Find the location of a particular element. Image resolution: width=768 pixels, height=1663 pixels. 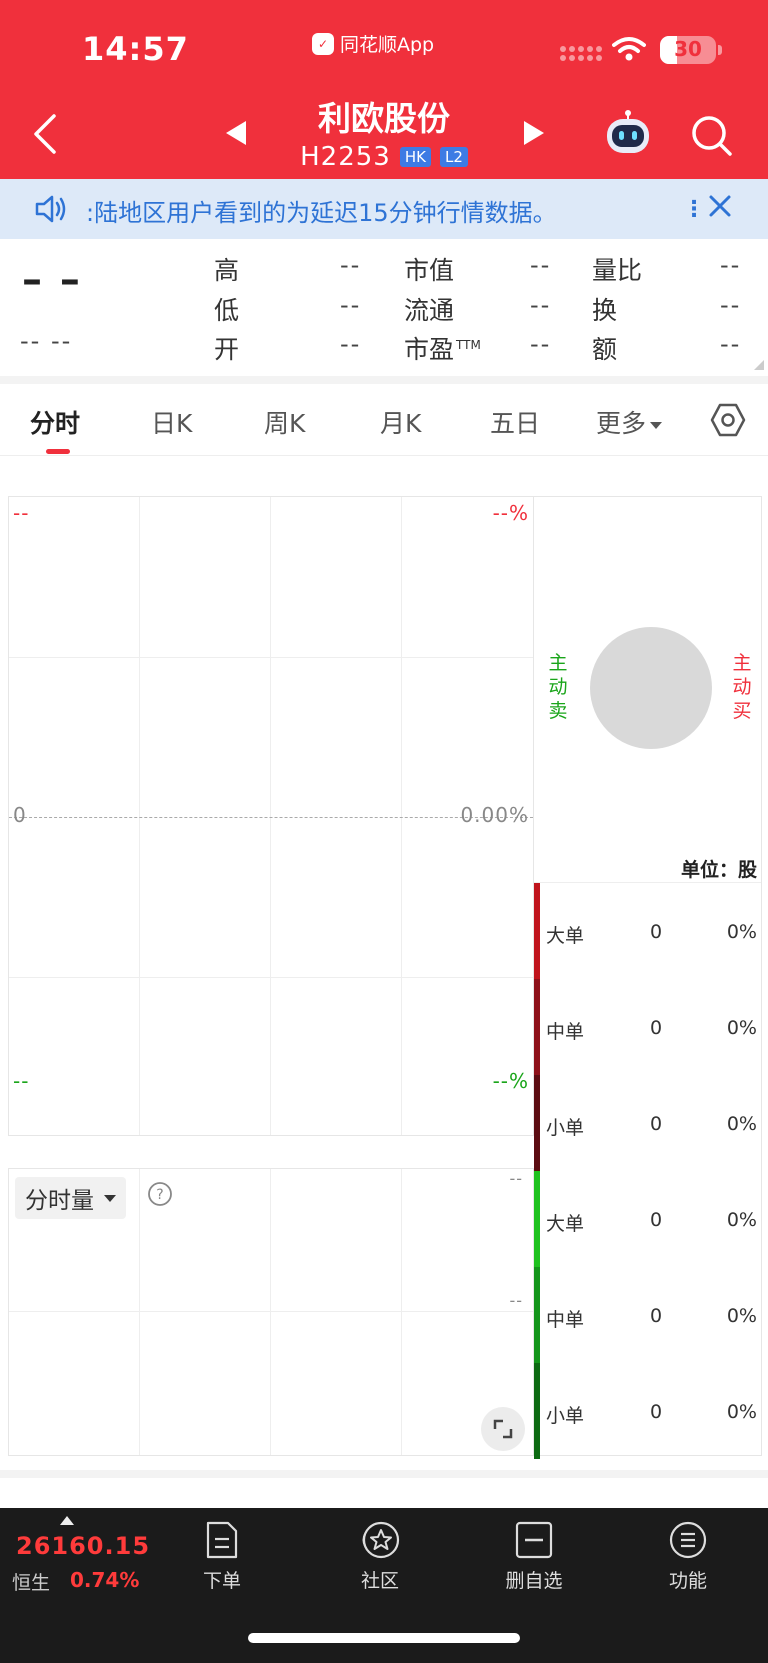

market-cap-value: -- is located at coordinates (541, 265).